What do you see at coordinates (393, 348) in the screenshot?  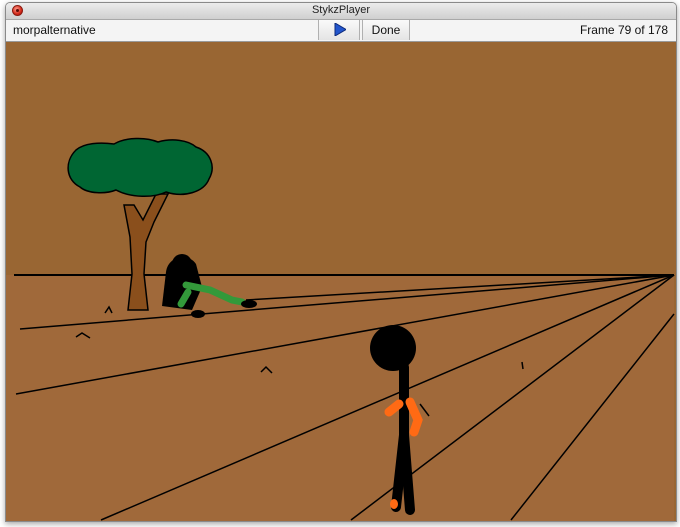 I see `figure-head` at bounding box center [393, 348].